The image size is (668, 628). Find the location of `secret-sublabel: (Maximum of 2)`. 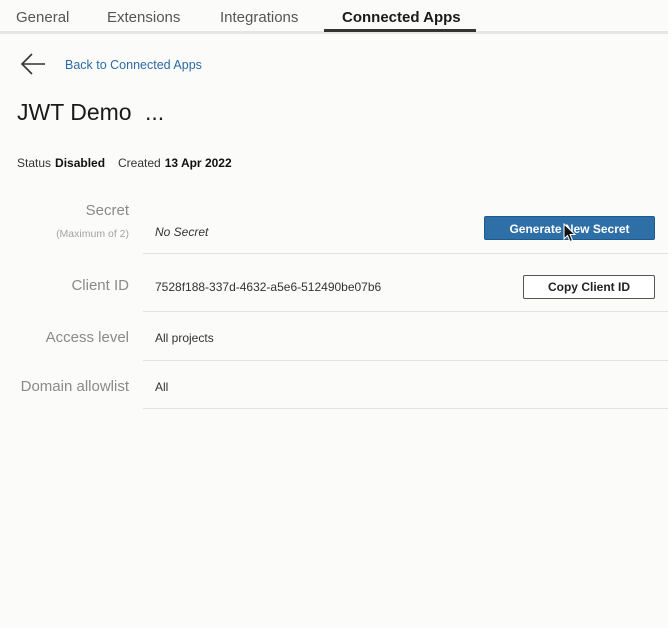

secret-sublabel: (Maximum of 2) is located at coordinates (92, 234).